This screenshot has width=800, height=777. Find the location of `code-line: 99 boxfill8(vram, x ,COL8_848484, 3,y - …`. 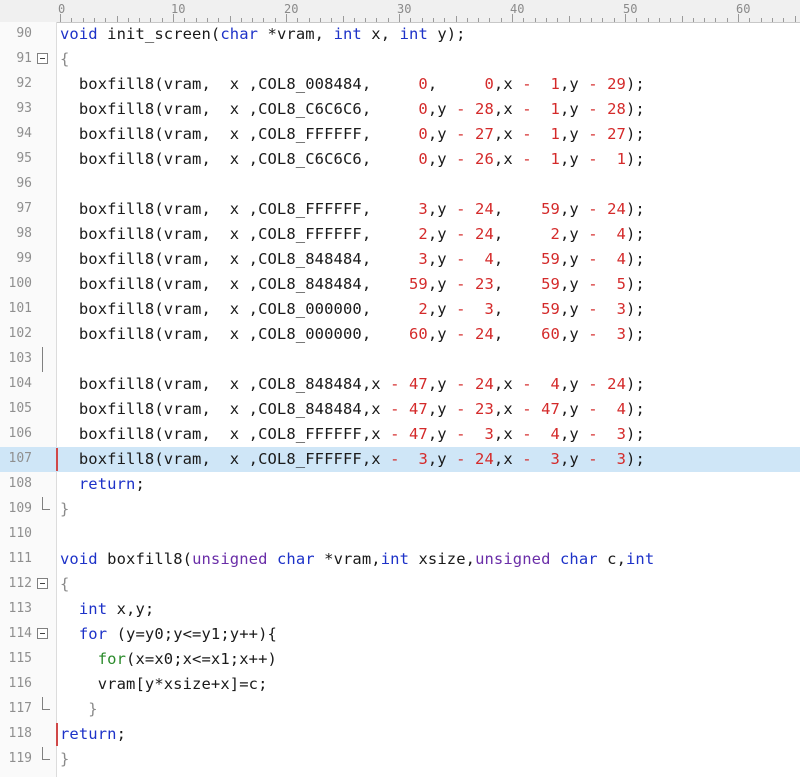

code-line: 99 boxfill8(vram, x ,COL8_848484, 3,y - … is located at coordinates (400, 259).